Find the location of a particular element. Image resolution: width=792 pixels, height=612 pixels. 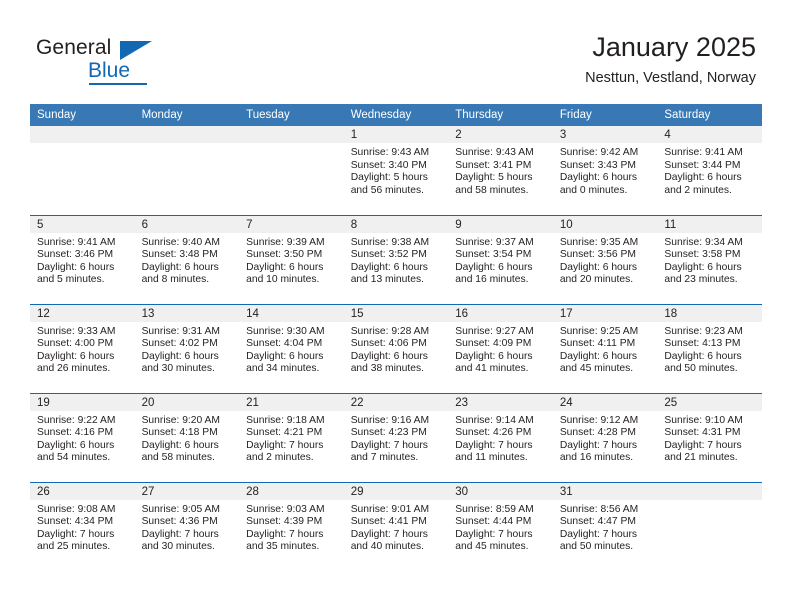

sunset-text: Sunset: 4:47 PM is located at coordinates (597, 522).